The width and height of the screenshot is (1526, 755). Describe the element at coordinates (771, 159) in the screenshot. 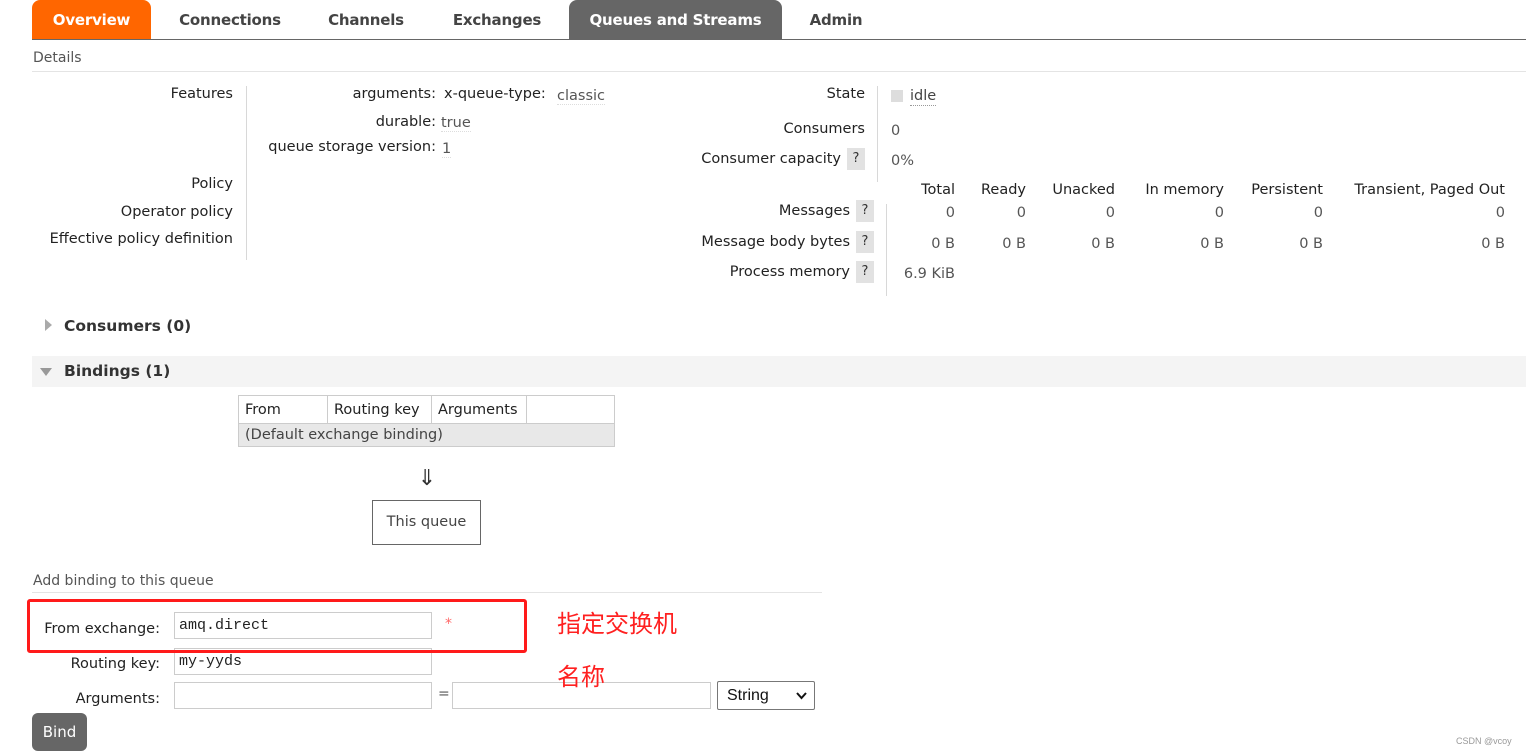

I see `consumer-capacity-label: Consumer capacity` at that location.